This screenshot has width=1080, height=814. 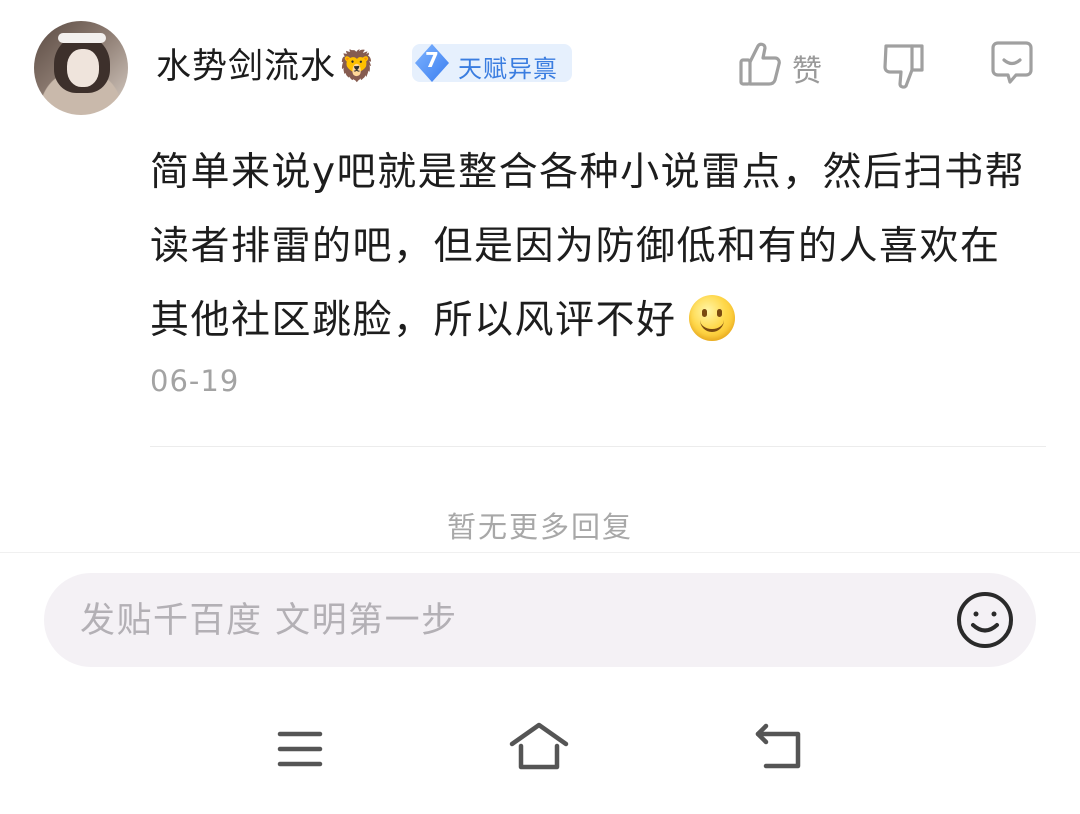 I want to click on reply-input, so click(x=490, y=621).